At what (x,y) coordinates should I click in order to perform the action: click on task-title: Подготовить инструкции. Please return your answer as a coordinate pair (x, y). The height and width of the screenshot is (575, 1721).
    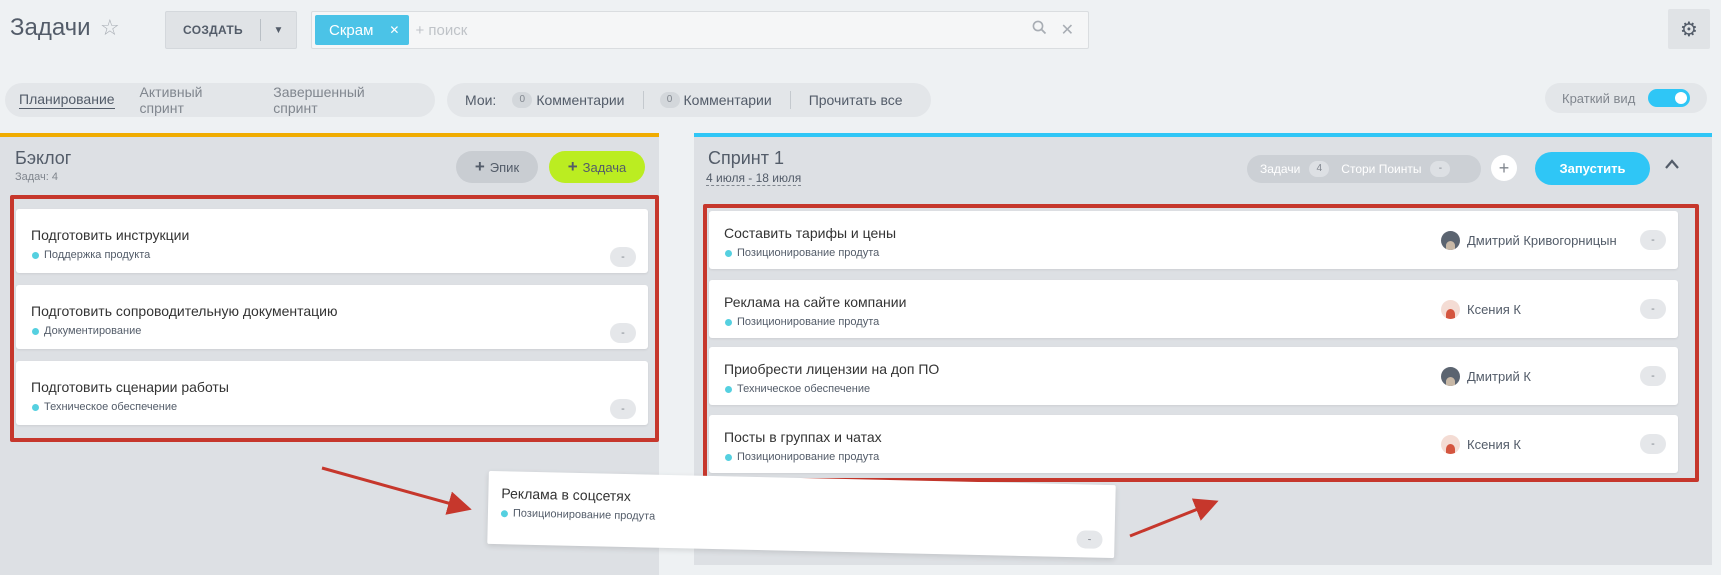
    Looking at the image, I should click on (110, 235).